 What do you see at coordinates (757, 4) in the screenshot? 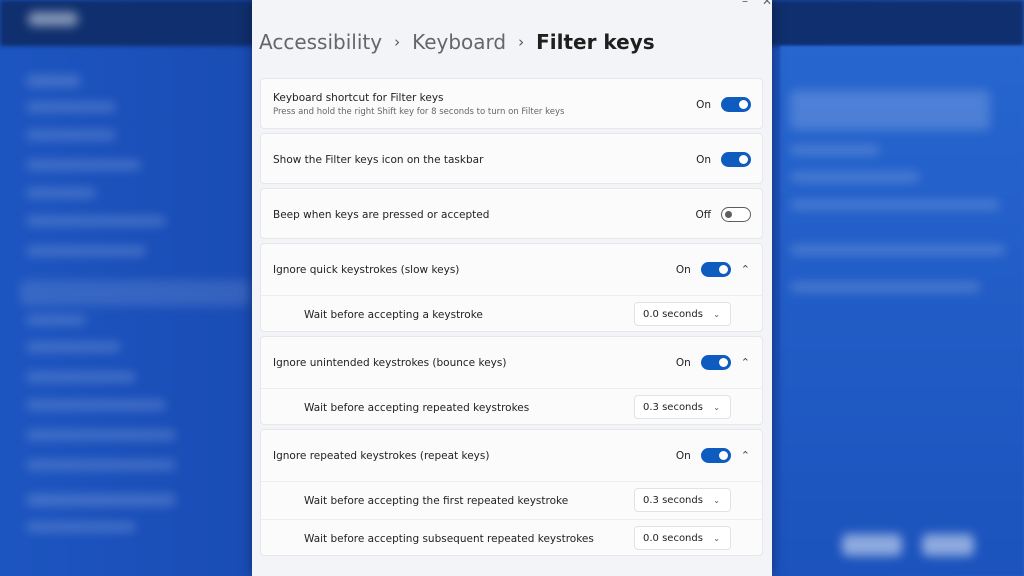
I see `window-controls: – ✕` at bounding box center [757, 4].